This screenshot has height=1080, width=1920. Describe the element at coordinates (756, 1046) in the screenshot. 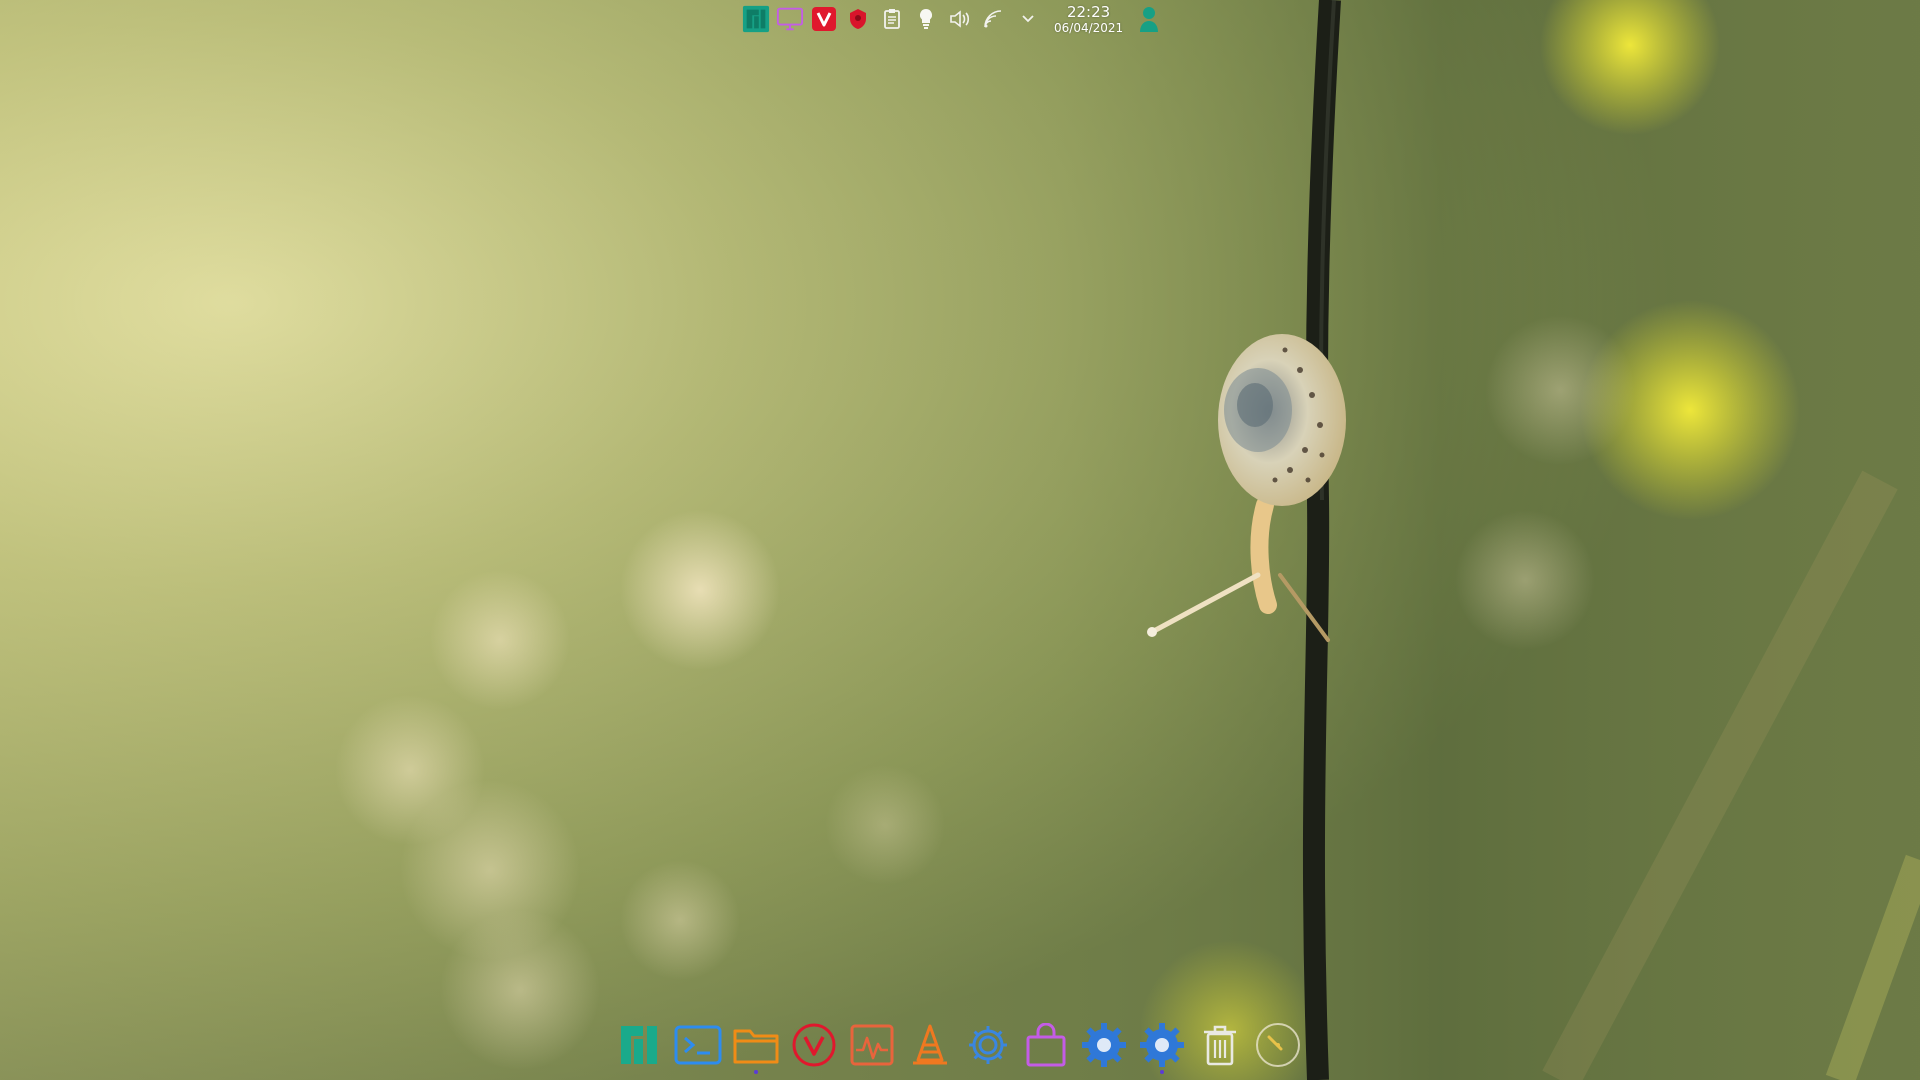

I see `folder-icon` at that location.